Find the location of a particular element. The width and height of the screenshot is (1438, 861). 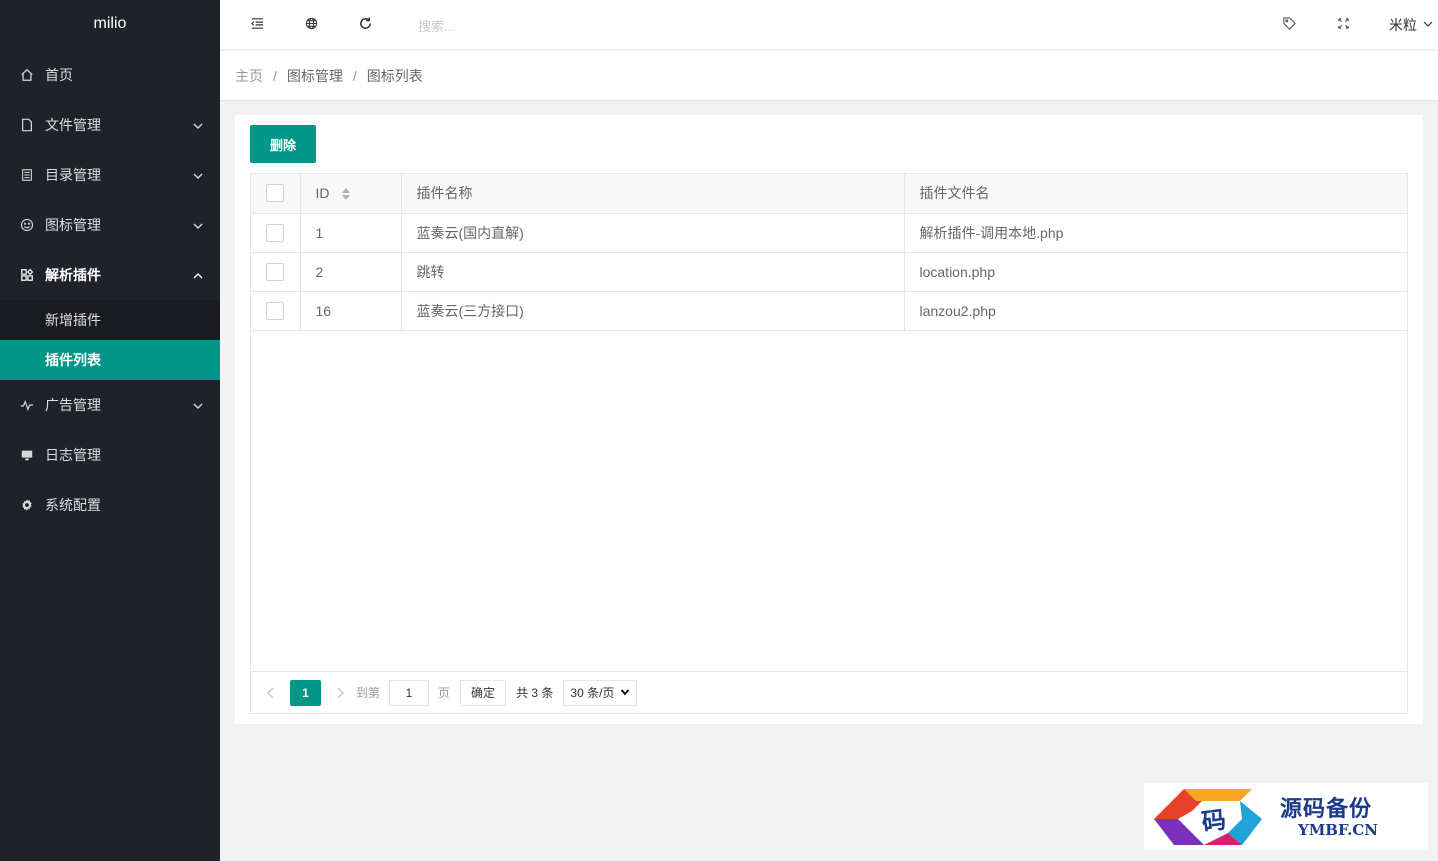

prev-page-button is located at coordinates (271, 693).